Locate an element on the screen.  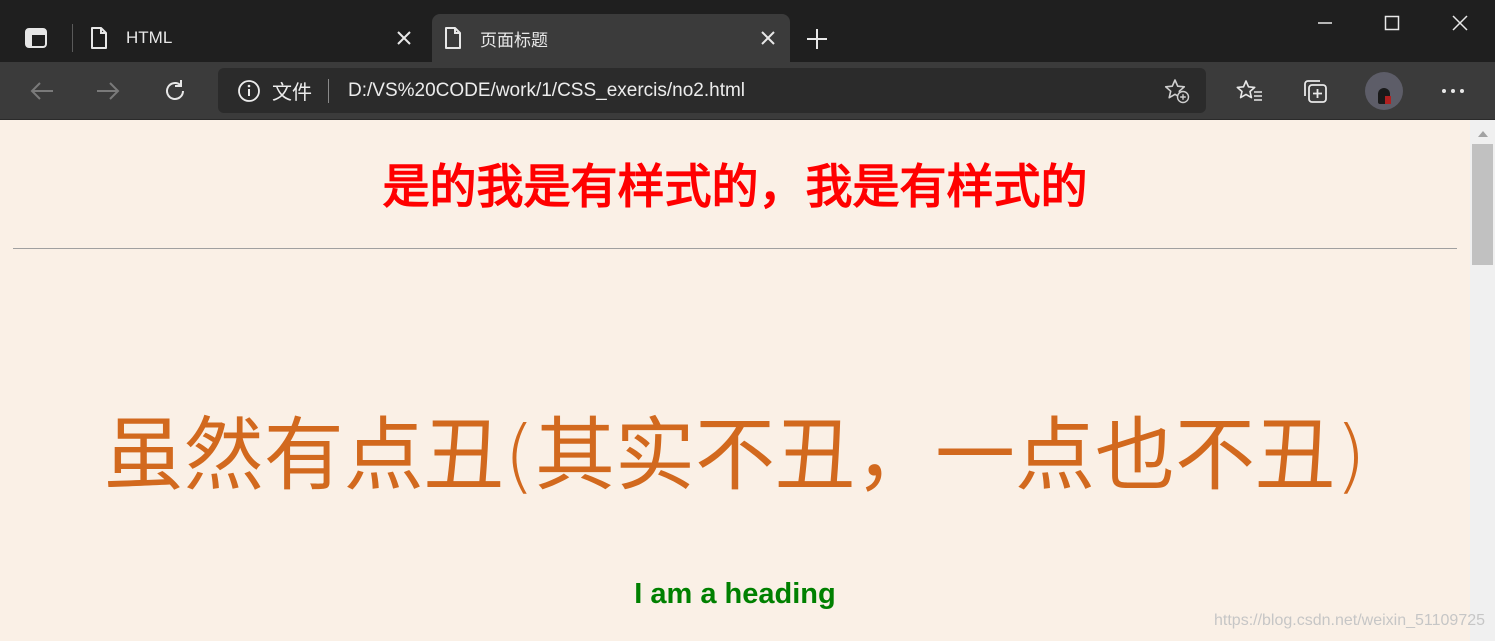
avatar-accent is located at coordinates (1388, 100).